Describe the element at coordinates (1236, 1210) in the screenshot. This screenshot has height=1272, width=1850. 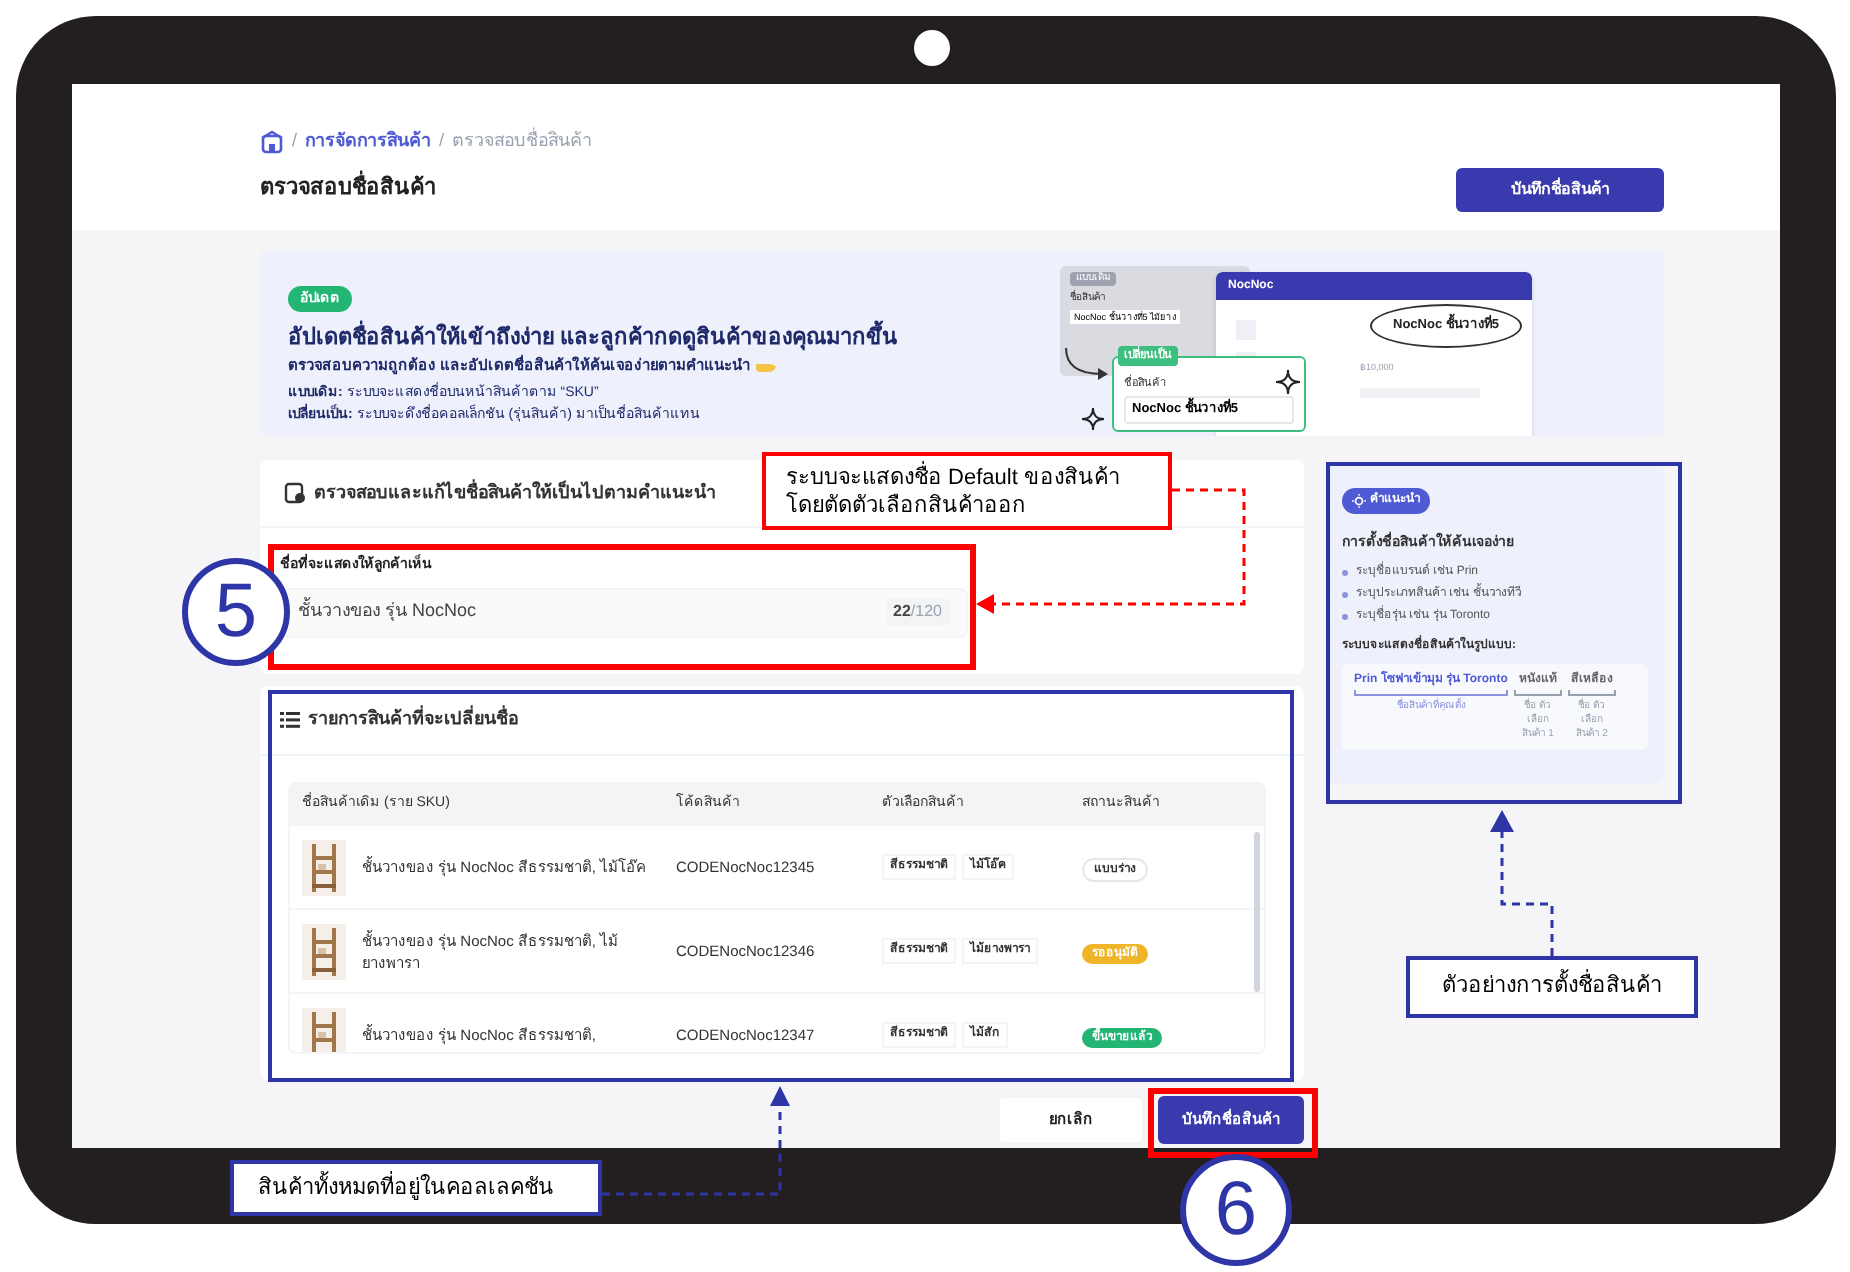
I see `step-number: 6` at that location.